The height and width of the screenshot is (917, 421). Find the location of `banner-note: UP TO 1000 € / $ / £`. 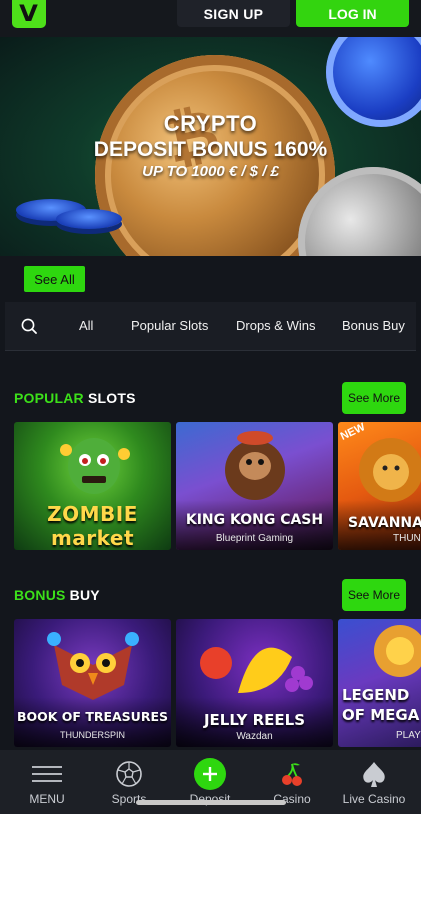

banner-note: UP TO 1000 € / $ / £ is located at coordinates (210, 171).